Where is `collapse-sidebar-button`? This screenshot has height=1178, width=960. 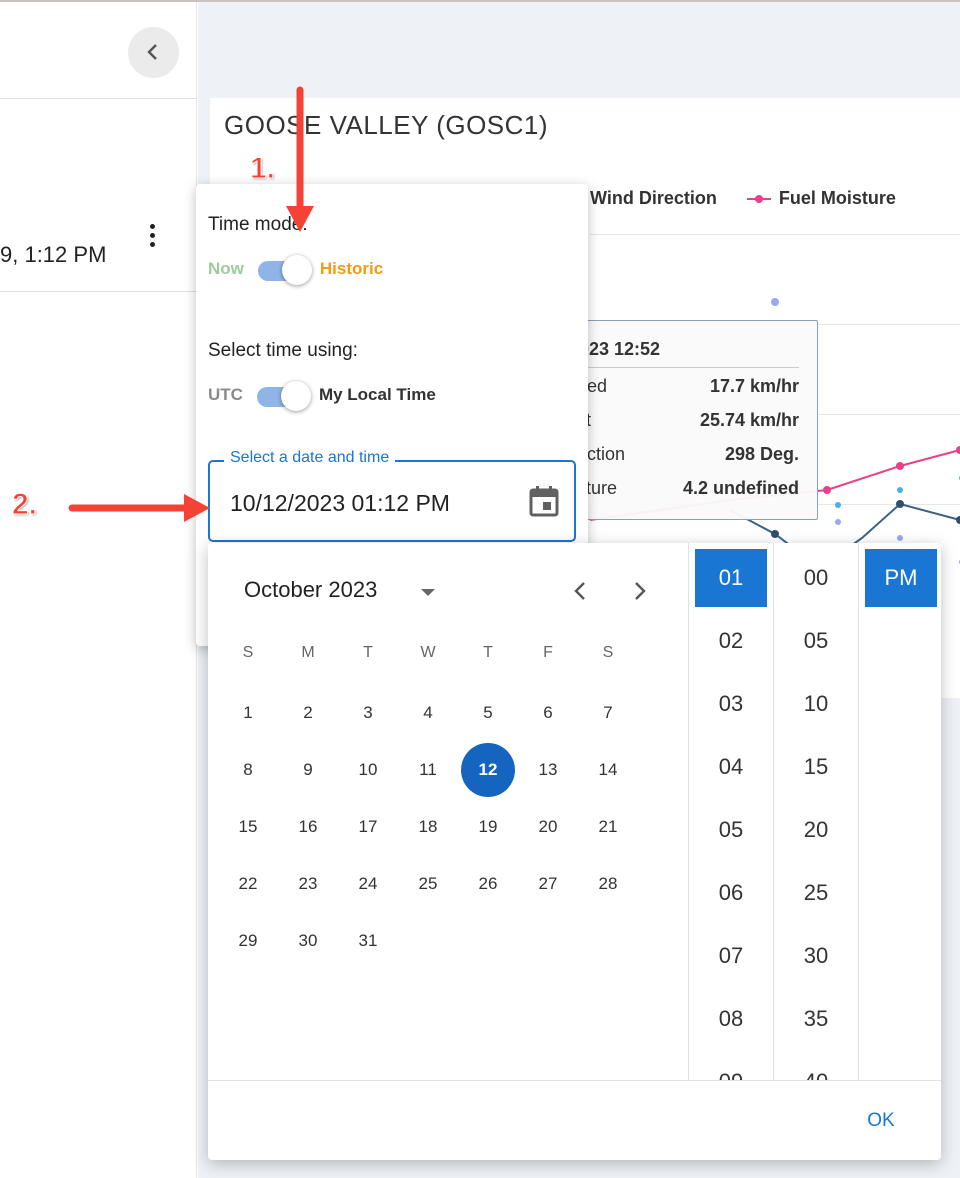
collapse-sidebar-button is located at coordinates (153, 52).